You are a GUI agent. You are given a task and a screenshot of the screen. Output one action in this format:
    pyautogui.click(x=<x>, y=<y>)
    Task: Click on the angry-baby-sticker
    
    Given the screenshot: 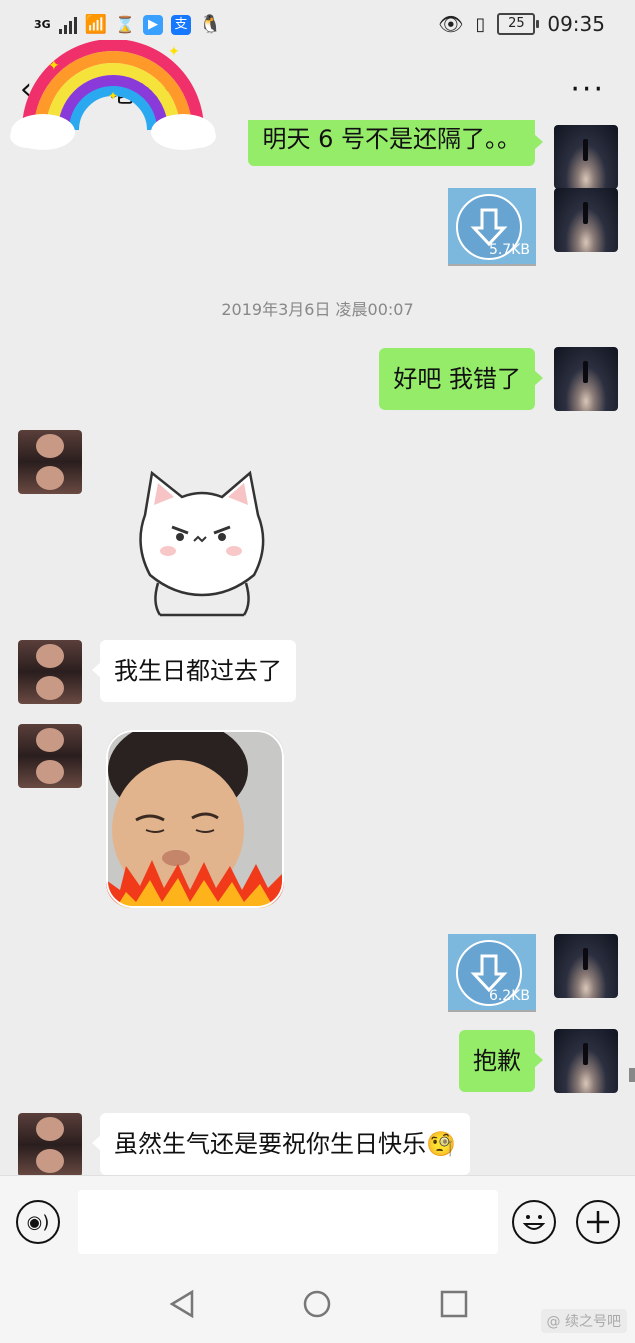 What is the action you would take?
    pyautogui.click(x=195, y=819)
    